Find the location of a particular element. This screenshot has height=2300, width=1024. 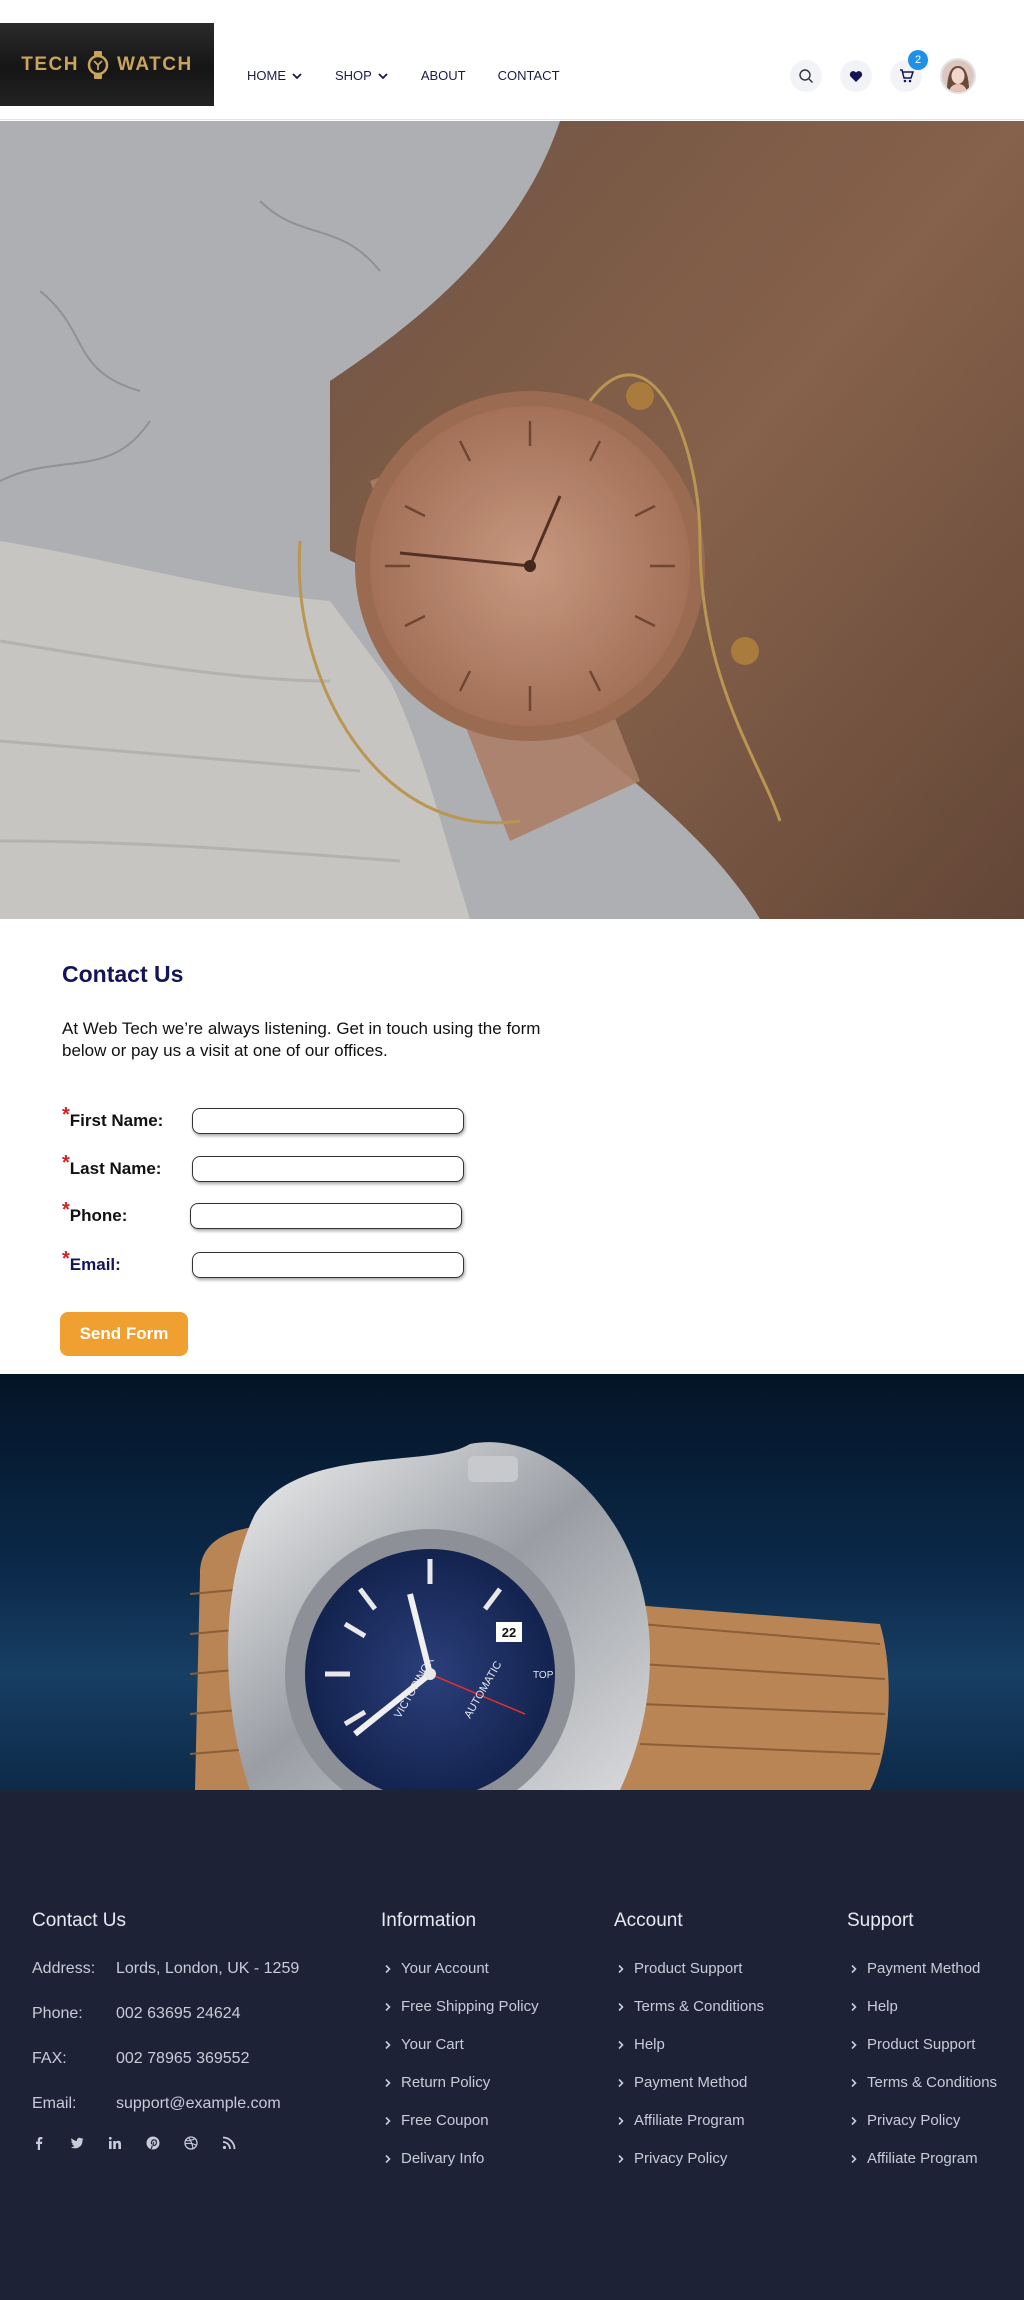

phone-key: Phone: is located at coordinates (57, 2013).